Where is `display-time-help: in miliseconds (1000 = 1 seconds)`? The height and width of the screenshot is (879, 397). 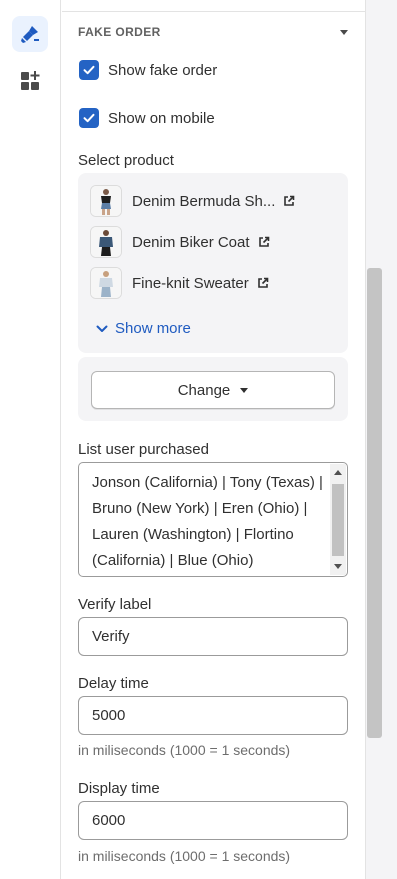 display-time-help: in miliseconds (1000 = 1 seconds) is located at coordinates (184, 856).